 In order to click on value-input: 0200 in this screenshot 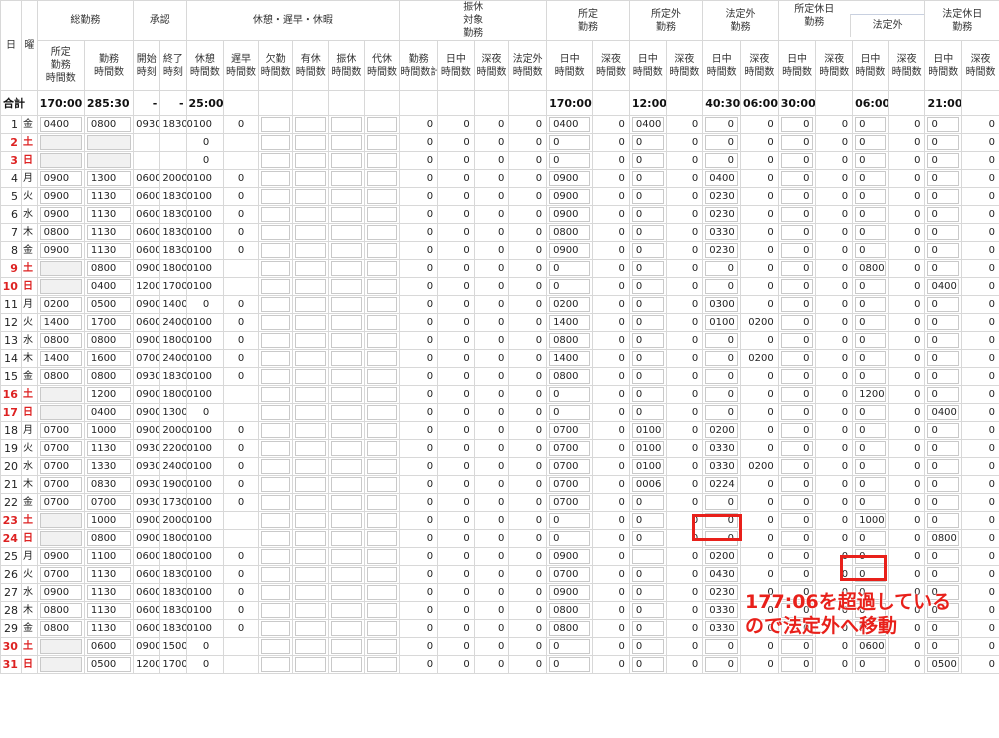, I will do `click(721, 556)`.